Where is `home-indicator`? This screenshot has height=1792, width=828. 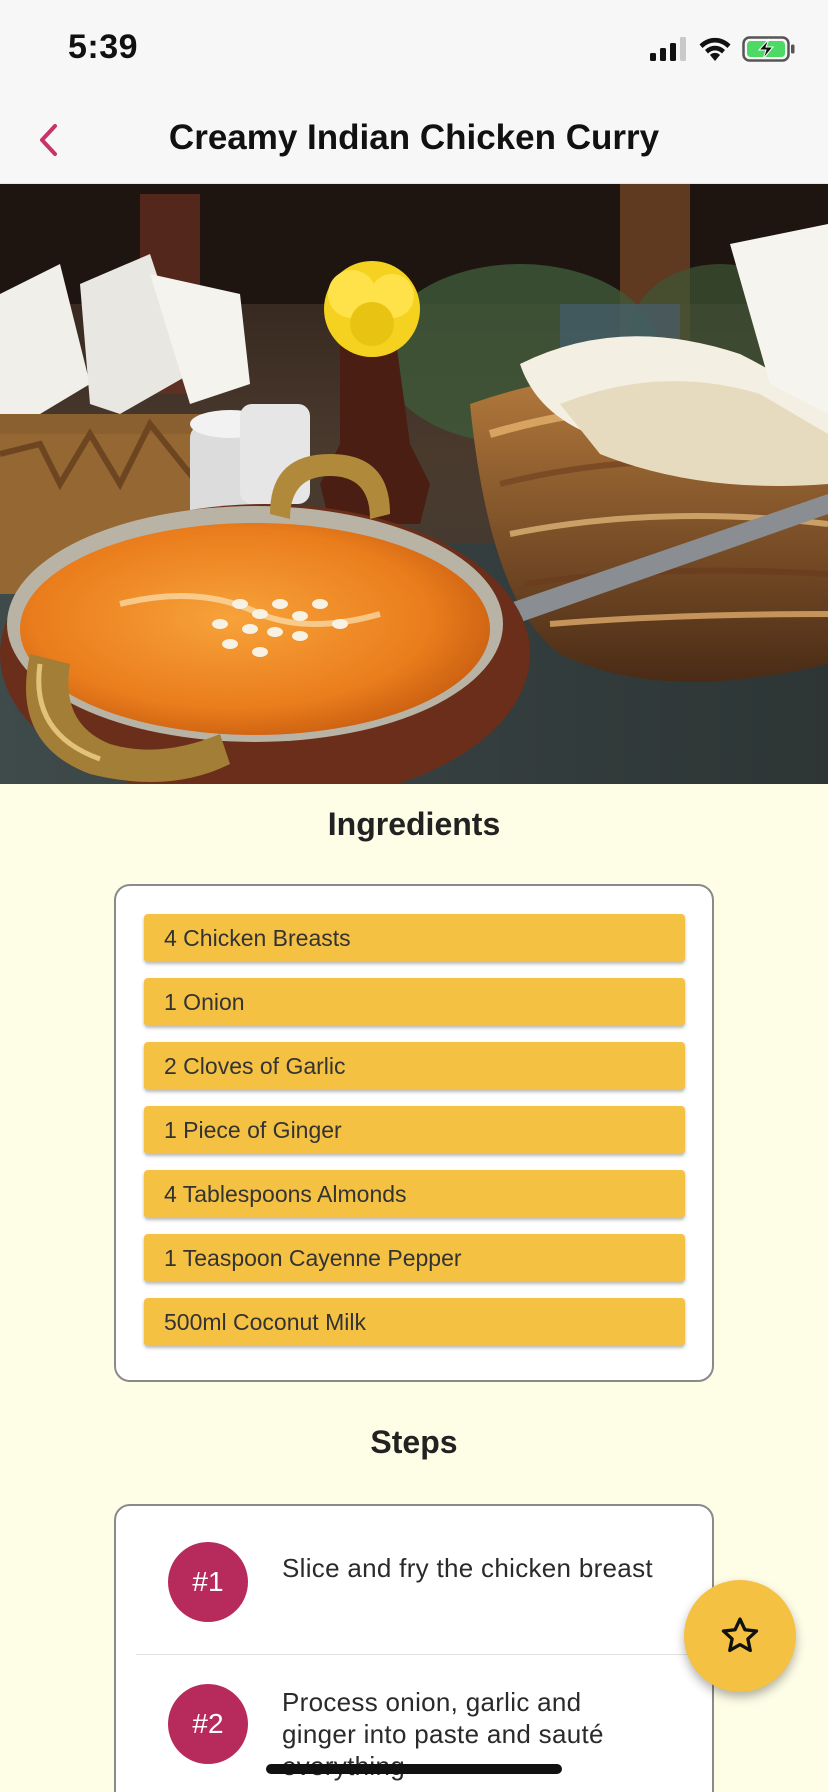 home-indicator is located at coordinates (414, 1769).